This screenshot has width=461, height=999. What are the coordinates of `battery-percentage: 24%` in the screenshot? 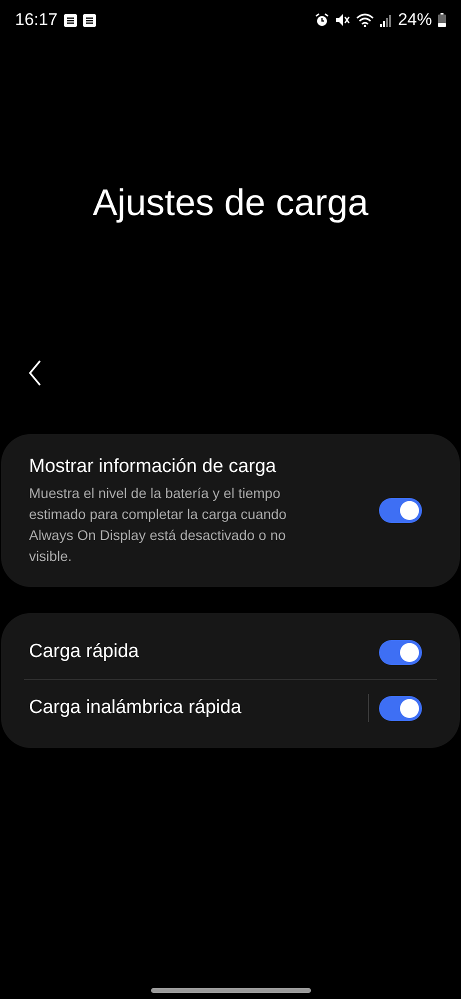 It's located at (415, 20).